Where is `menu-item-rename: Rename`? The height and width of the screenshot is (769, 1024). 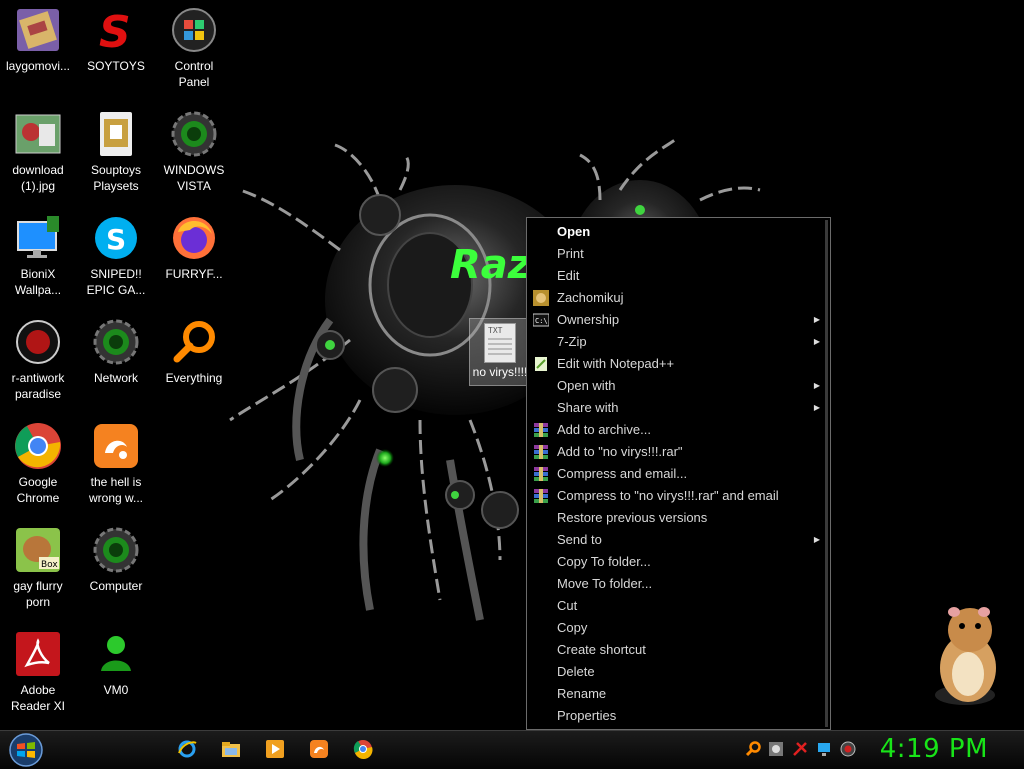
menu-item-rename: Rename is located at coordinates (678, 694).